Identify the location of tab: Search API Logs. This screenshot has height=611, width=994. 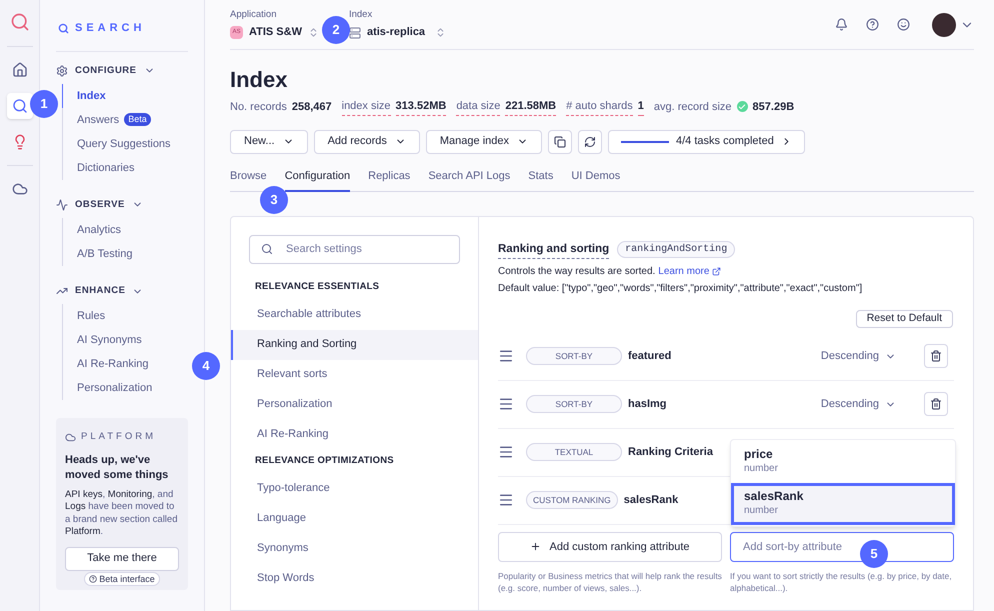
(469, 180).